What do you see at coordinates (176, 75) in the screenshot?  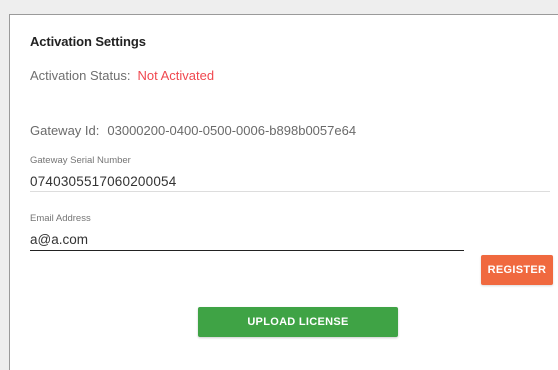 I see `activation-status-value: Not Activated` at bounding box center [176, 75].